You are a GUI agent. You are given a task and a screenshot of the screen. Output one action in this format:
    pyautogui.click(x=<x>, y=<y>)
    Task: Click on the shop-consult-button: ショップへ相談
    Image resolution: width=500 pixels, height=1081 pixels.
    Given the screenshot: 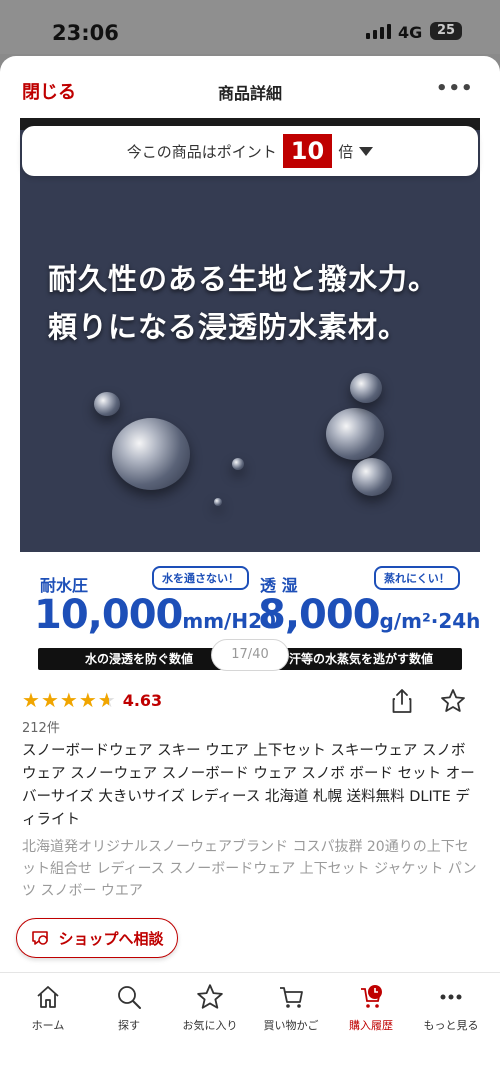 What is the action you would take?
    pyautogui.click(x=97, y=938)
    